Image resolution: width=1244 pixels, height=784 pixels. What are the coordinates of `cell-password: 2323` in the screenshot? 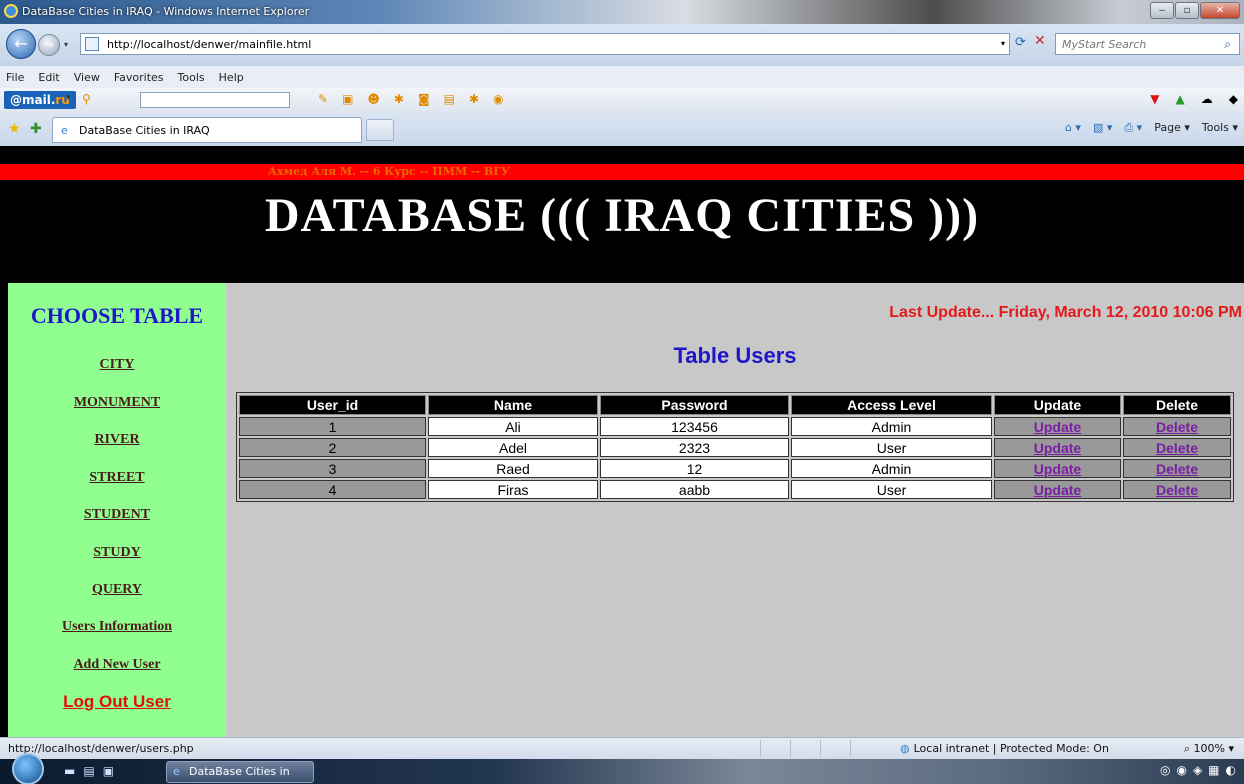 It's located at (694, 447).